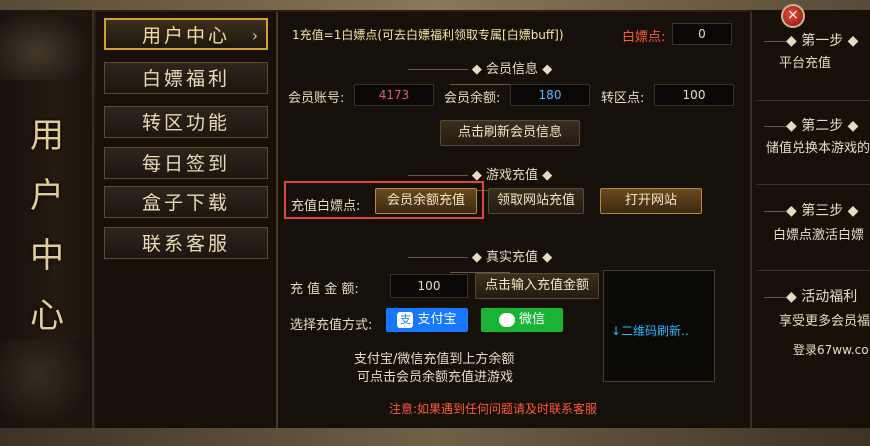 This screenshot has width=870, height=446. Describe the element at coordinates (537, 286) in the screenshot. I see `enter-amount-button: 点击输入充值金额` at that location.